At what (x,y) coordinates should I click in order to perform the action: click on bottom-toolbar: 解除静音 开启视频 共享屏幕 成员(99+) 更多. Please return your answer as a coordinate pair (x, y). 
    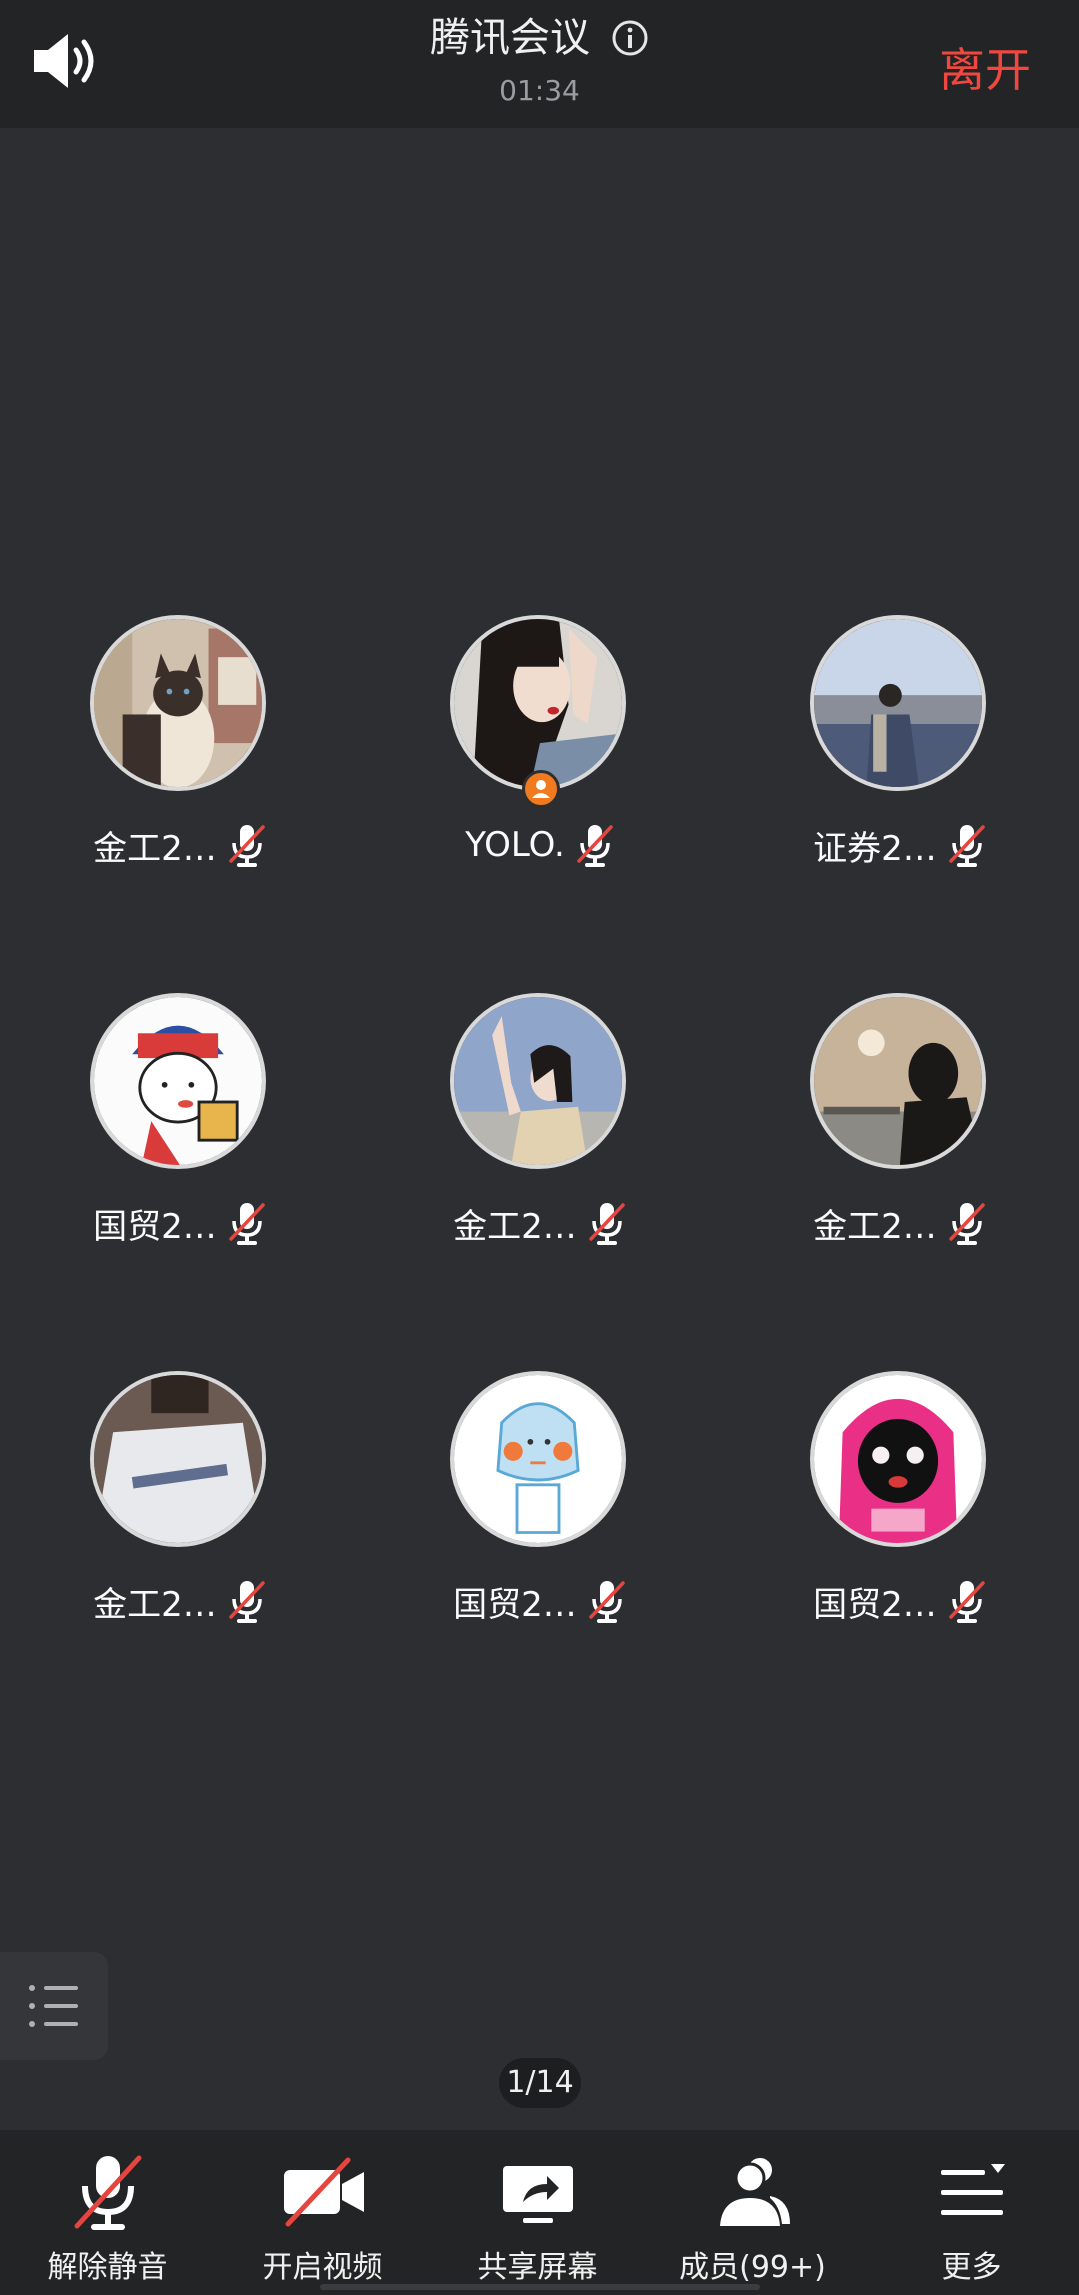
    Looking at the image, I should click on (539, 2212).